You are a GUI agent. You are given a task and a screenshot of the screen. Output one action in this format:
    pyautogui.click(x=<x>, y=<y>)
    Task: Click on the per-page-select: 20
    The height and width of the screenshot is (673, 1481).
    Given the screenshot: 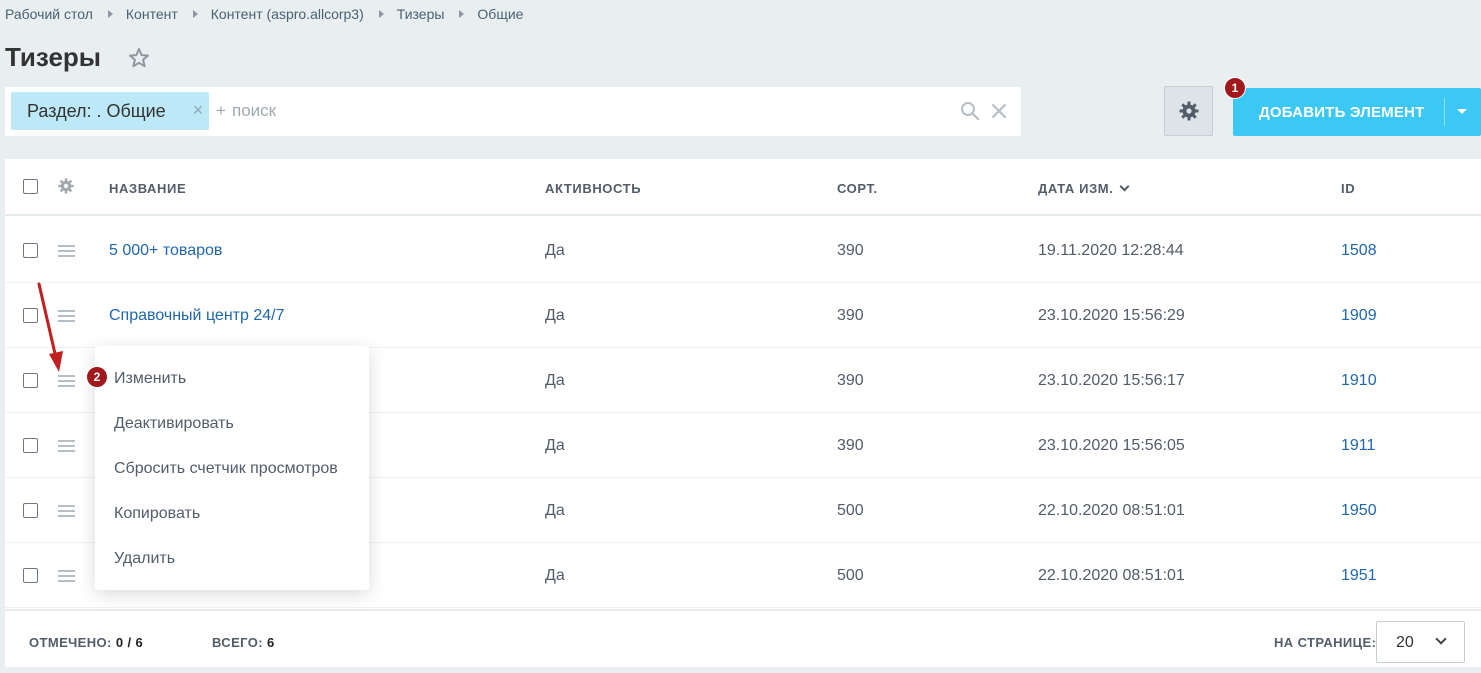 What is the action you would take?
    pyautogui.click(x=1420, y=642)
    